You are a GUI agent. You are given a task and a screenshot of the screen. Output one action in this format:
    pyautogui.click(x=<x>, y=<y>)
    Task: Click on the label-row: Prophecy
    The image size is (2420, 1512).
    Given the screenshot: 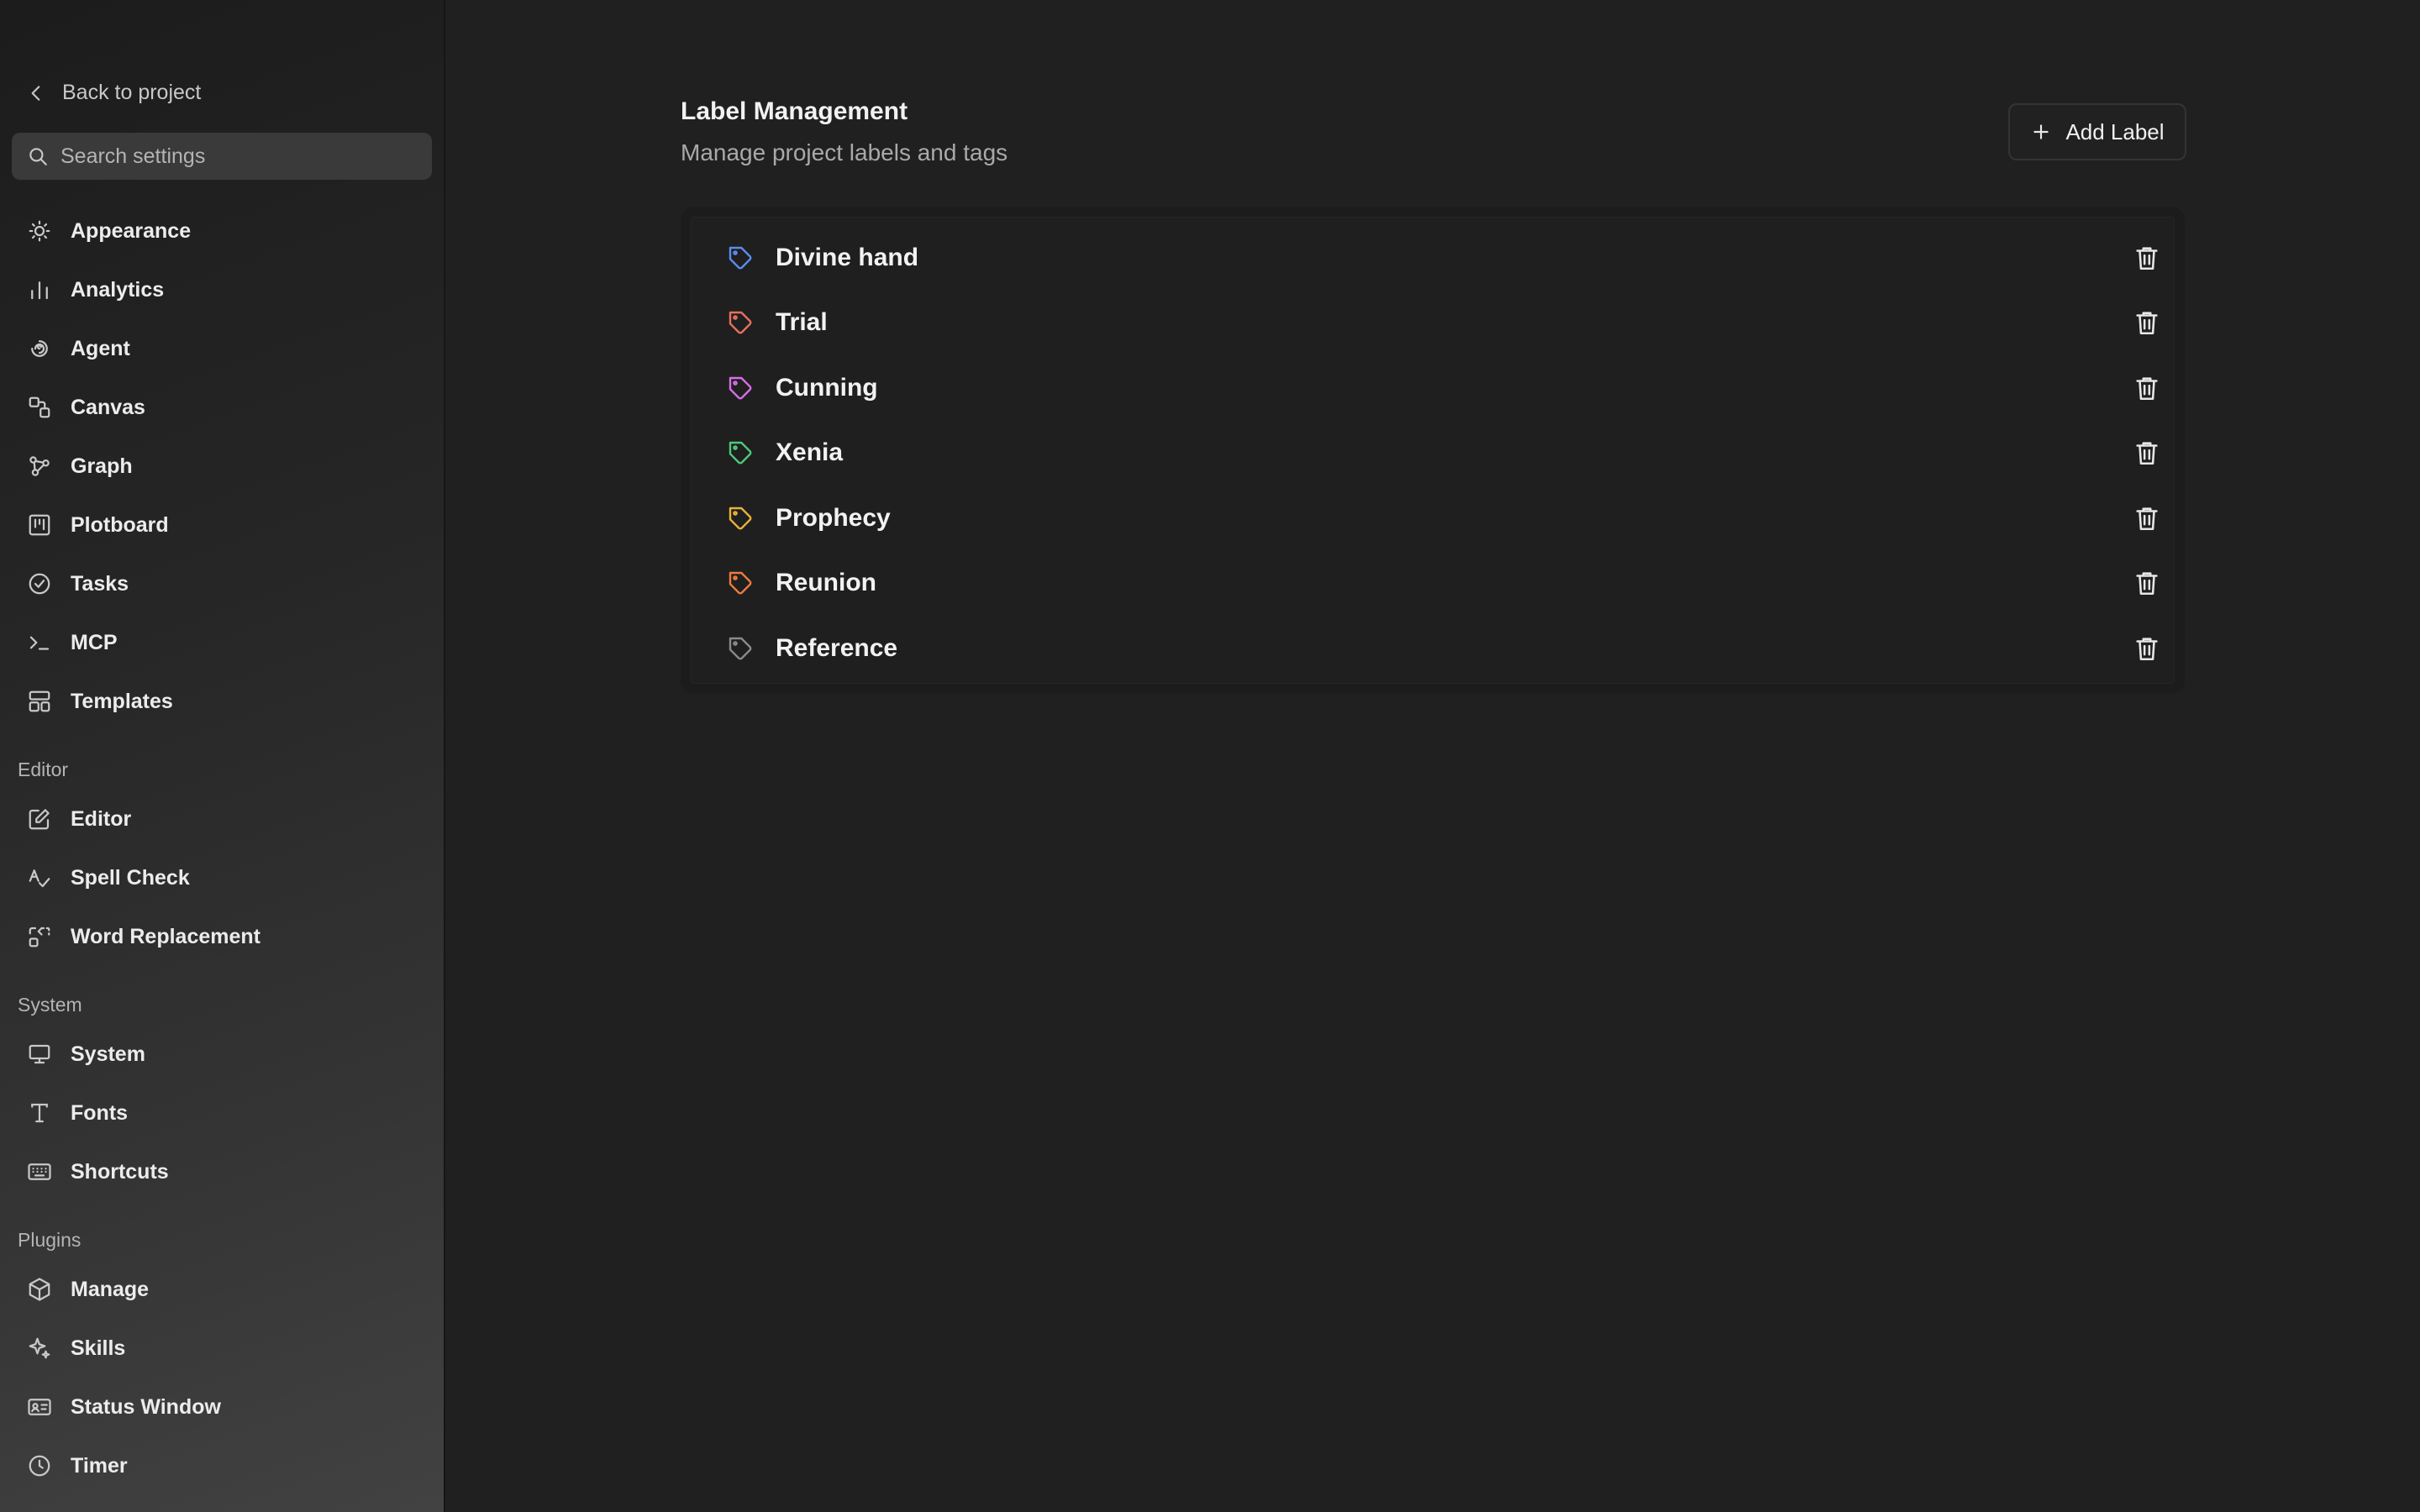 What is the action you would take?
    pyautogui.click(x=1433, y=518)
    